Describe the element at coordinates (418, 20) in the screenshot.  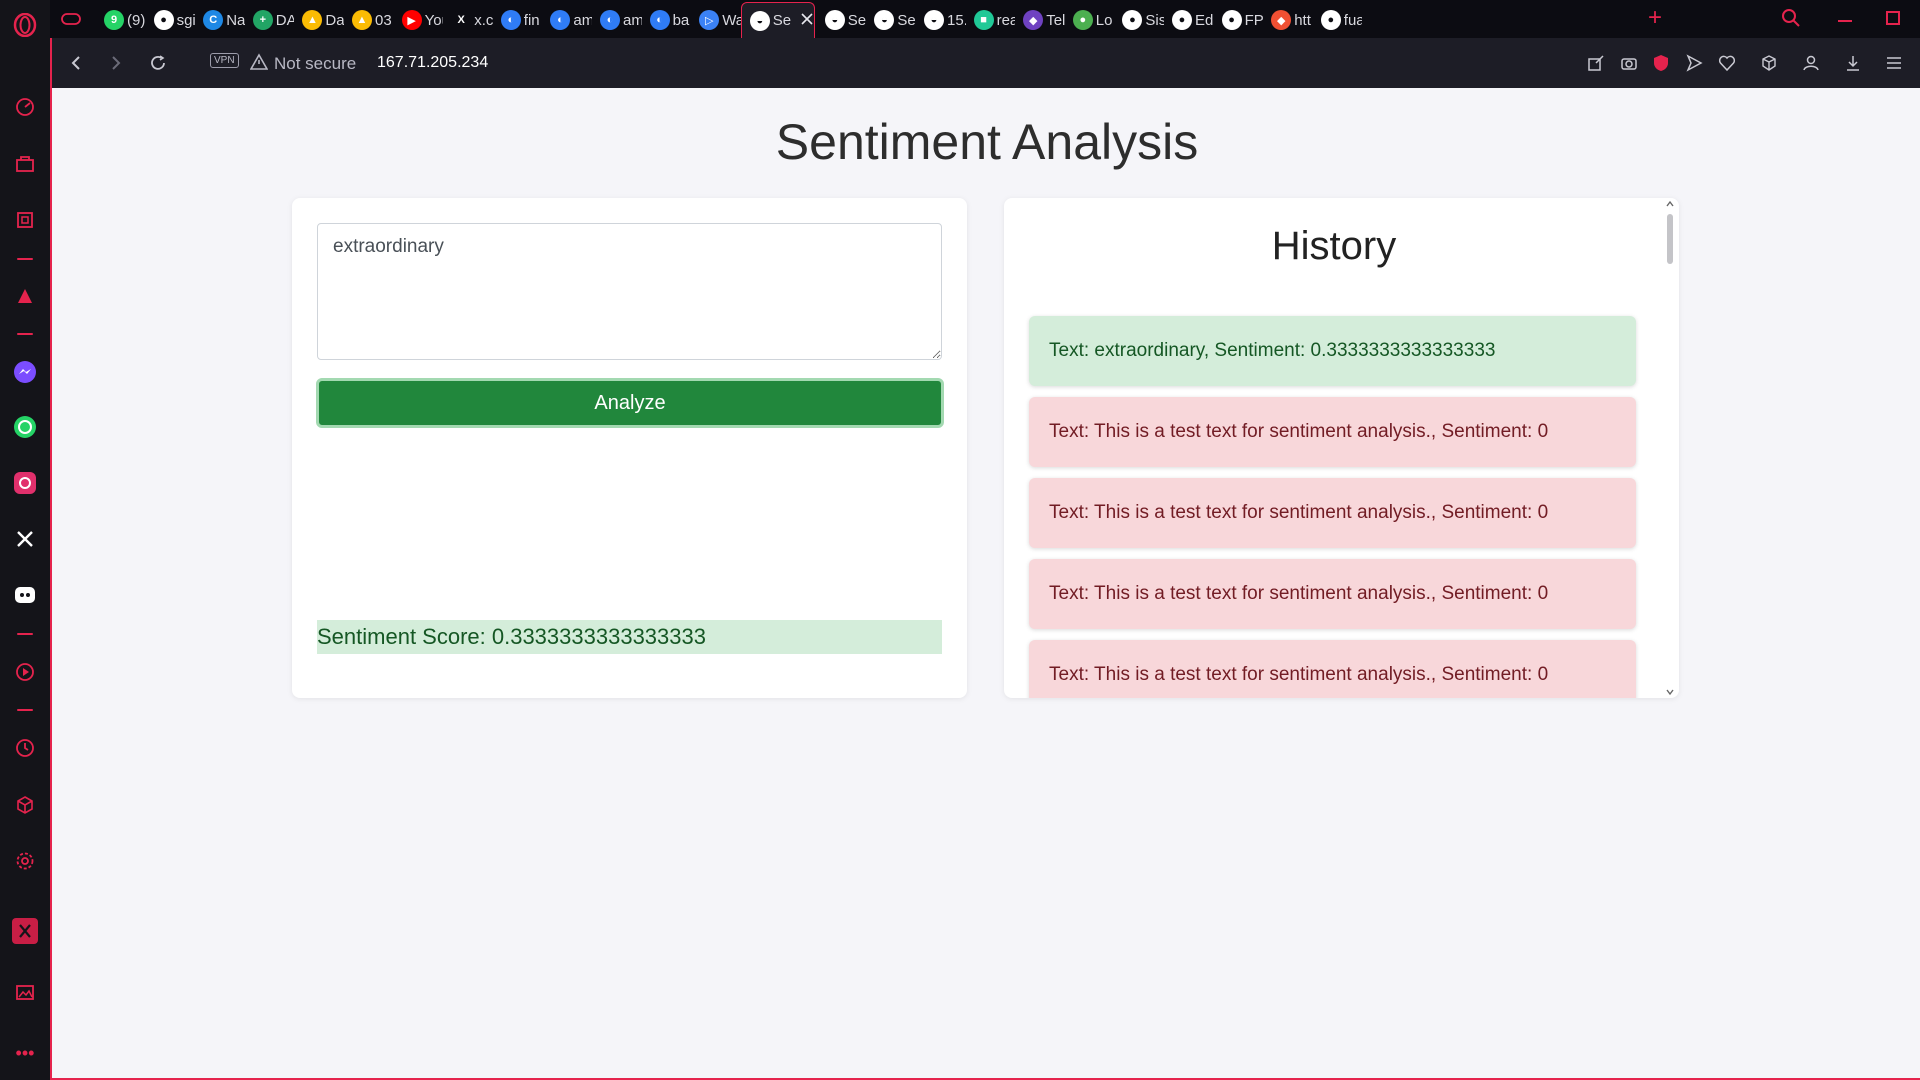
I see `browser-tab: ▶You` at that location.